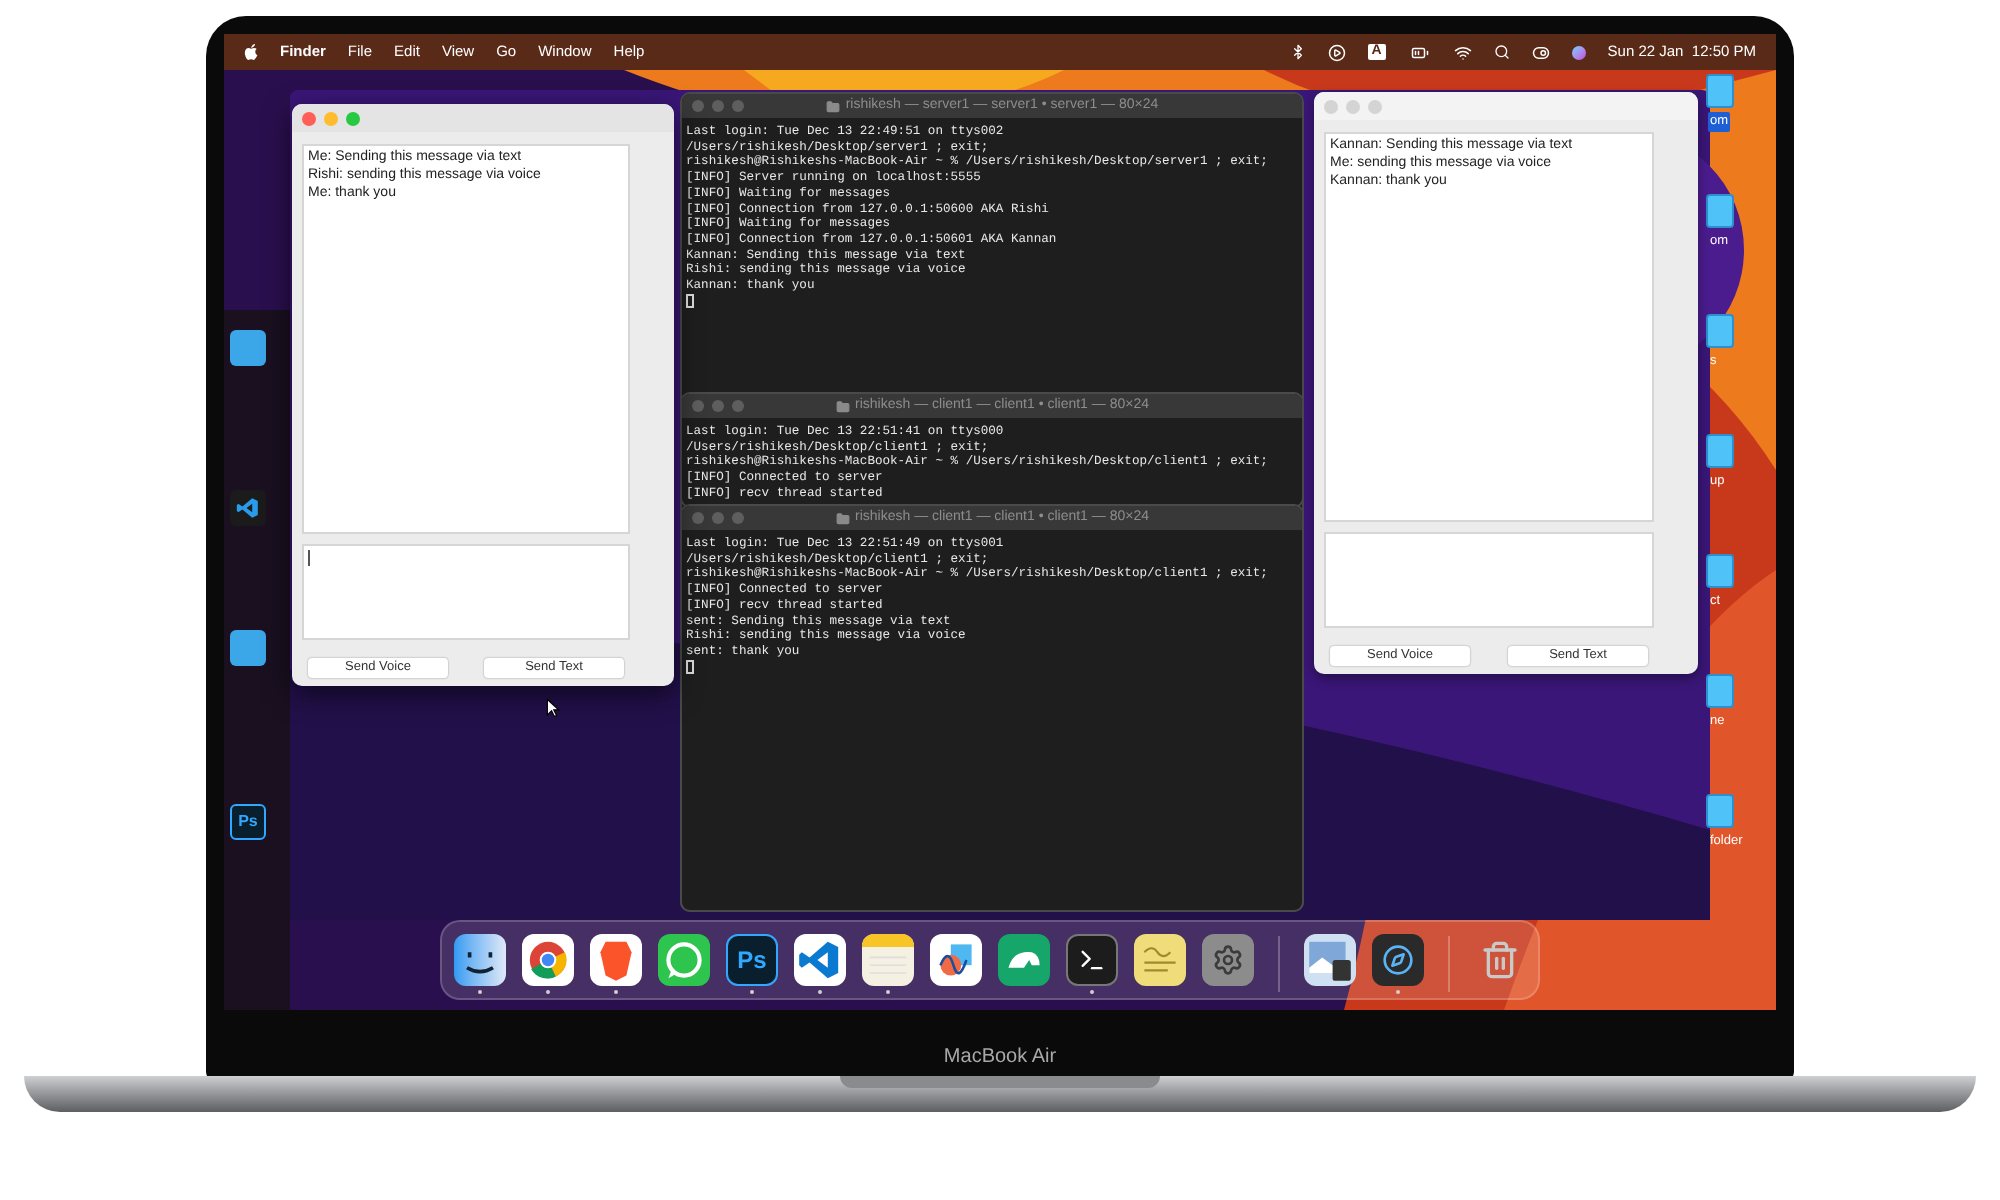 This screenshot has height=1200, width=2000. Describe the element at coordinates (1501, 52) in the screenshot. I see `search-icon` at that location.